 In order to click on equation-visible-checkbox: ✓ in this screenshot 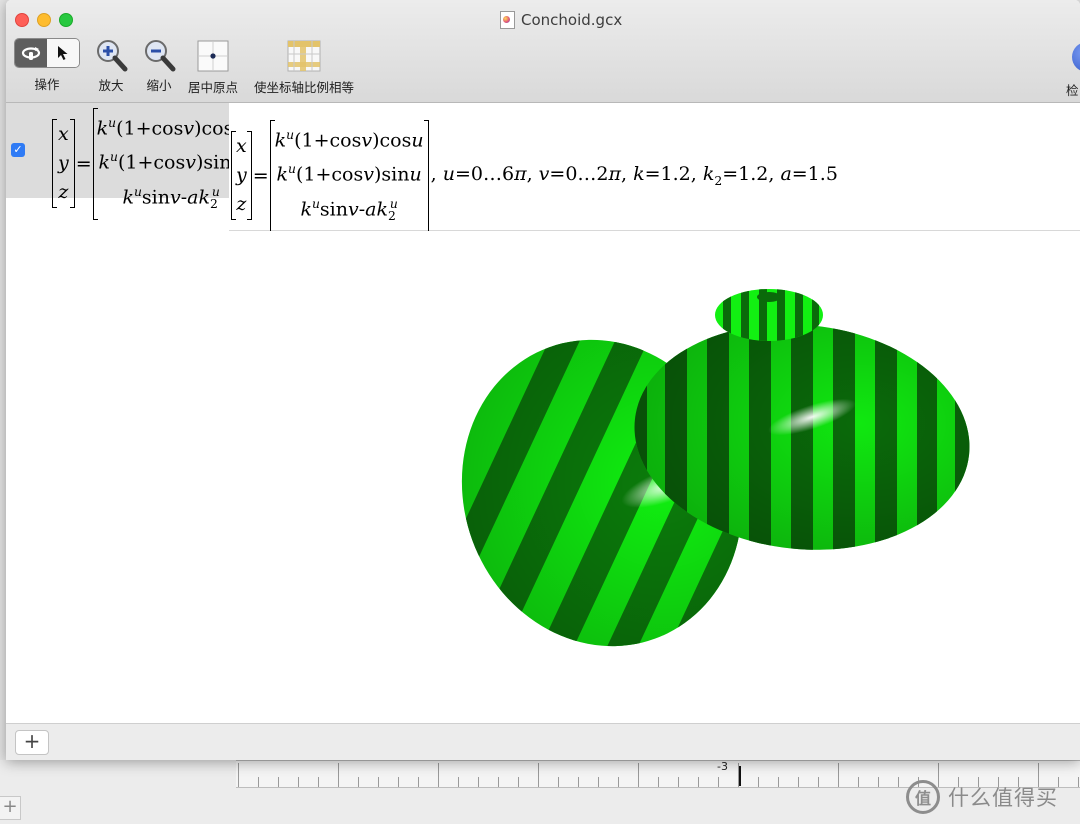, I will do `click(18, 150)`.